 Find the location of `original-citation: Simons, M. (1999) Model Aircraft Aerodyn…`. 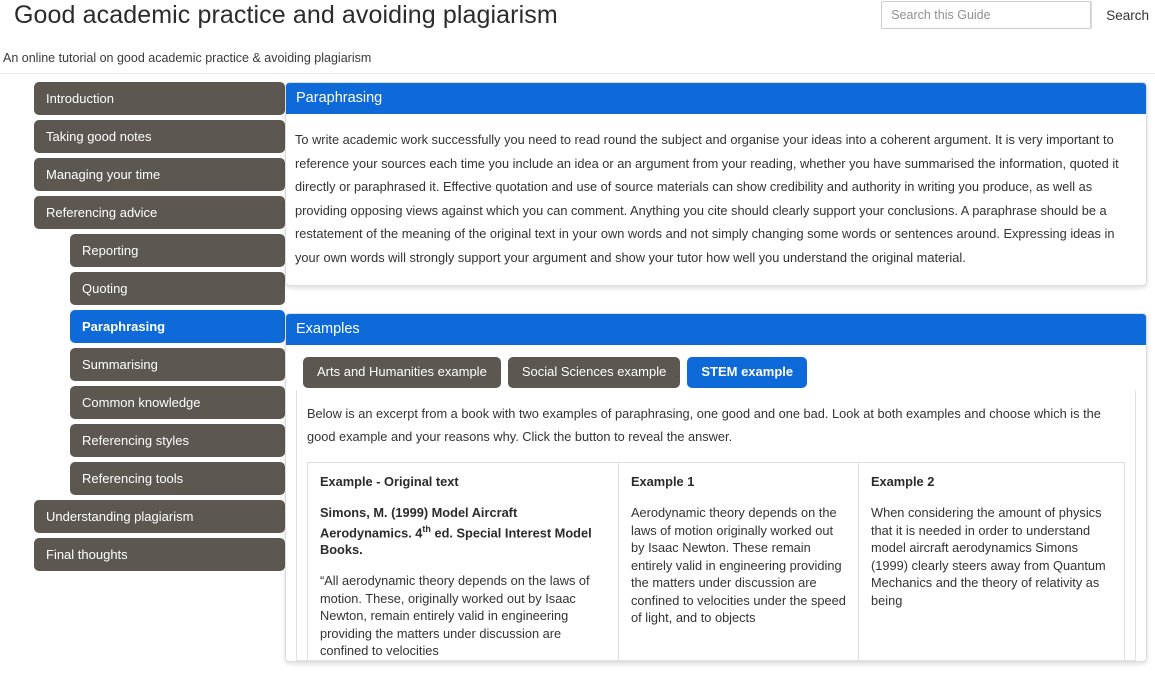

original-citation: Simons, M. (1999) Model Aircraft Aerodyn… is located at coordinates (463, 531).